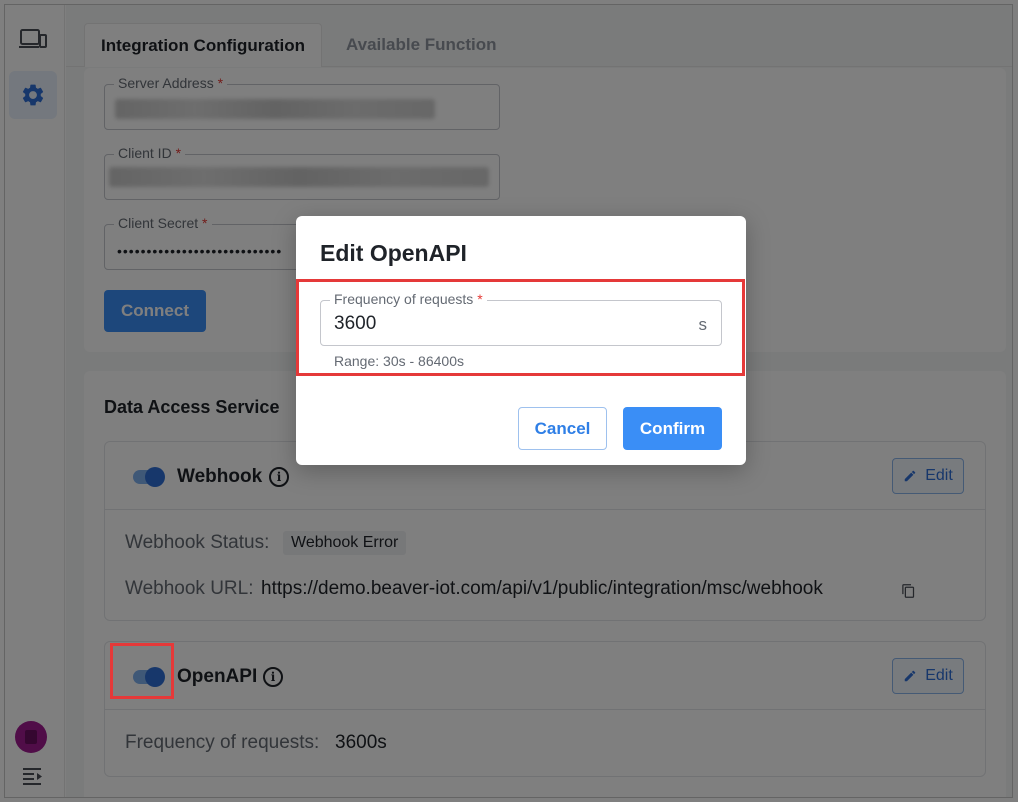  What do you see at coordinates (520, 327) in the screenshot?
I see `field-highlight-box` at bounding box center [520, 327].